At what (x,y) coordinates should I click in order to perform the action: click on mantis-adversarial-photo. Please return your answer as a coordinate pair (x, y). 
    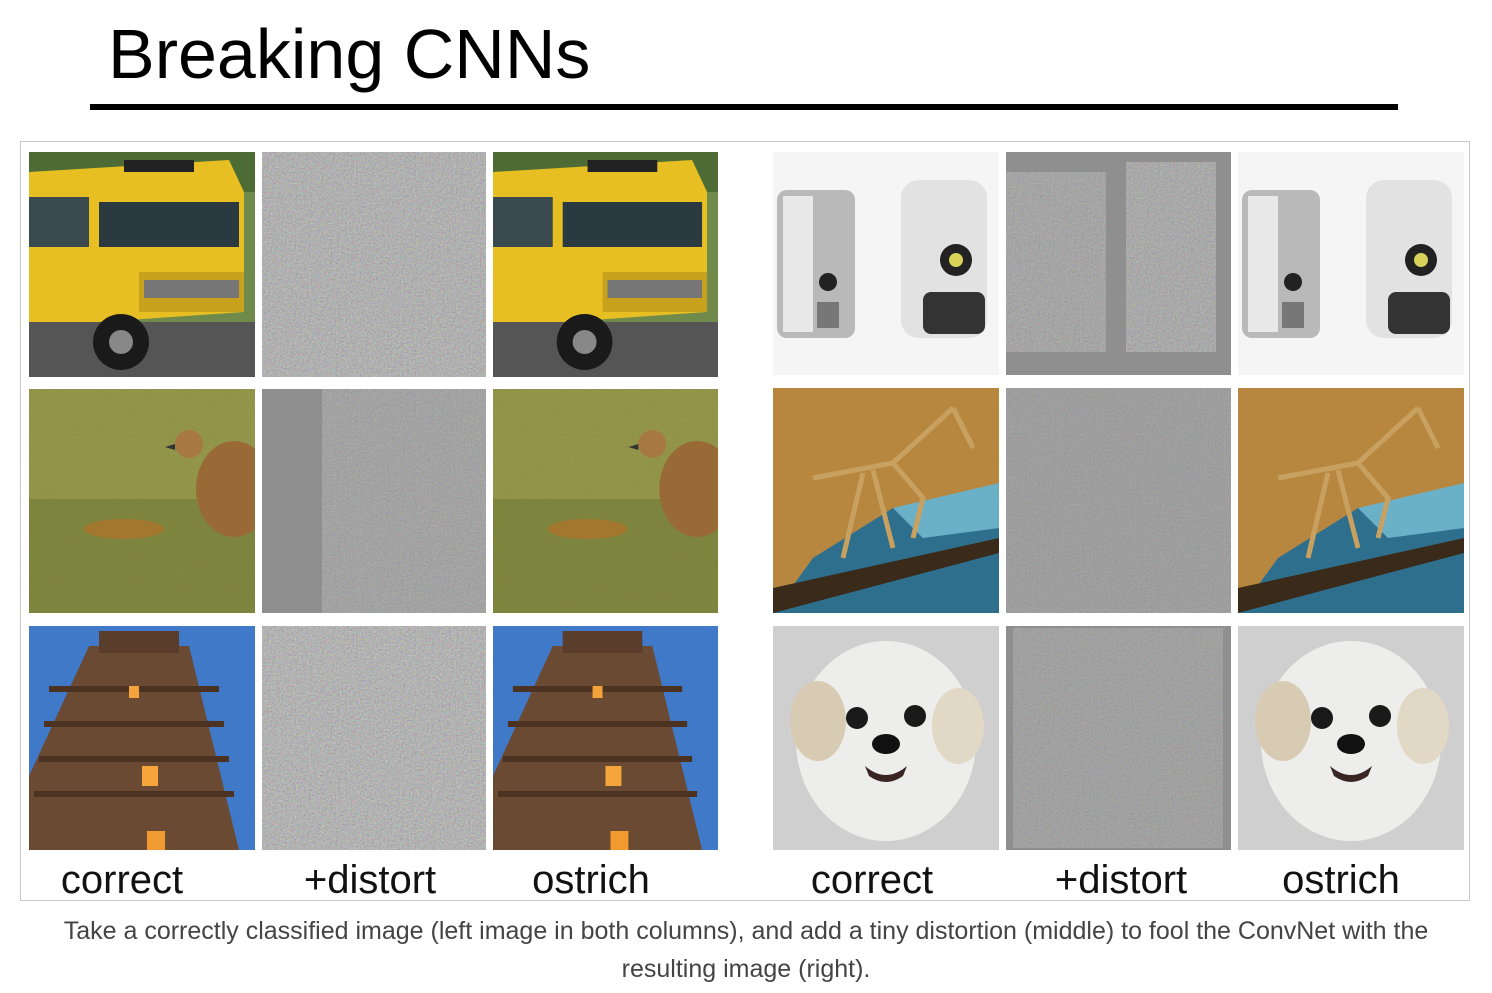
    Looking at the image, I should click on (1351, 500).